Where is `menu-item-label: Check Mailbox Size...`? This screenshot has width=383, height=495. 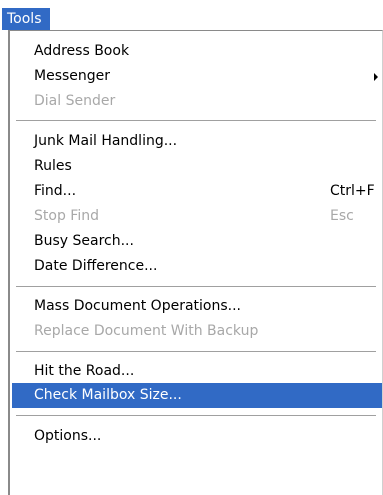 menu-item-label: Check Mailbox Size... is located at coordinates (108, 395).